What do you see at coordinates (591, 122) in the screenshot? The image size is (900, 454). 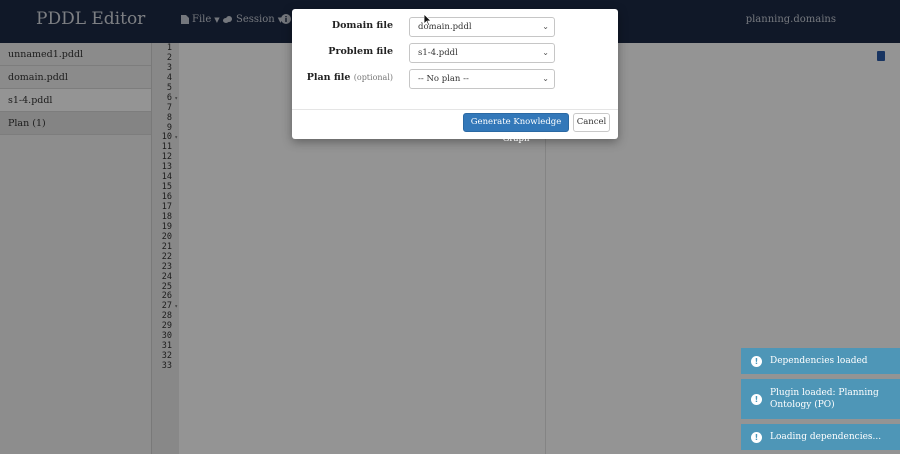 I see `cancel-button: Cancel` at bounding box center [591, 122].